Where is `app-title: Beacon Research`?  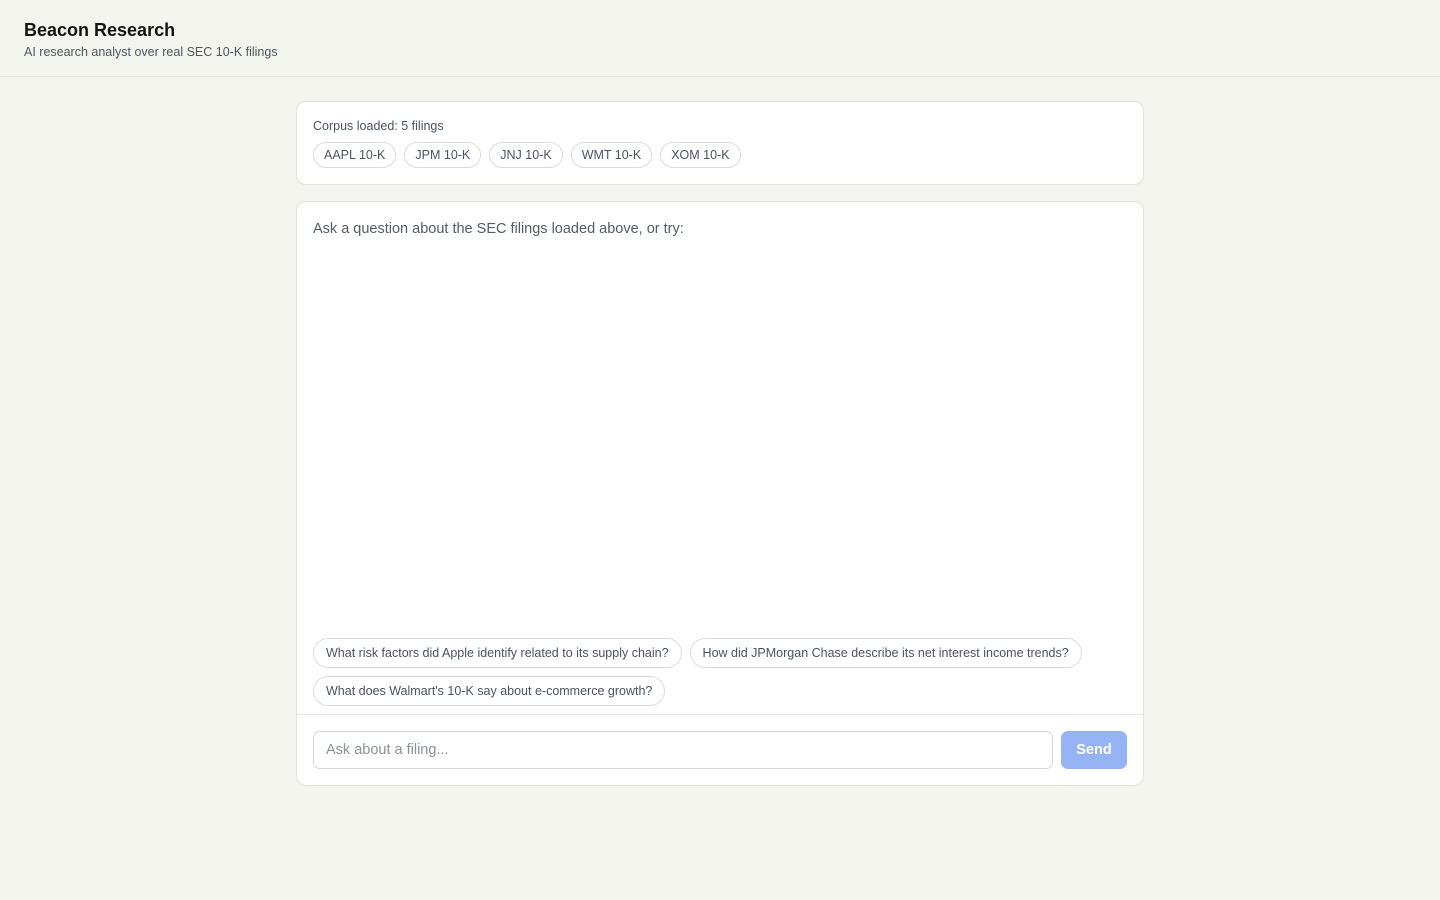 app-title: Beacon Research is located at coordinates (100, 30).